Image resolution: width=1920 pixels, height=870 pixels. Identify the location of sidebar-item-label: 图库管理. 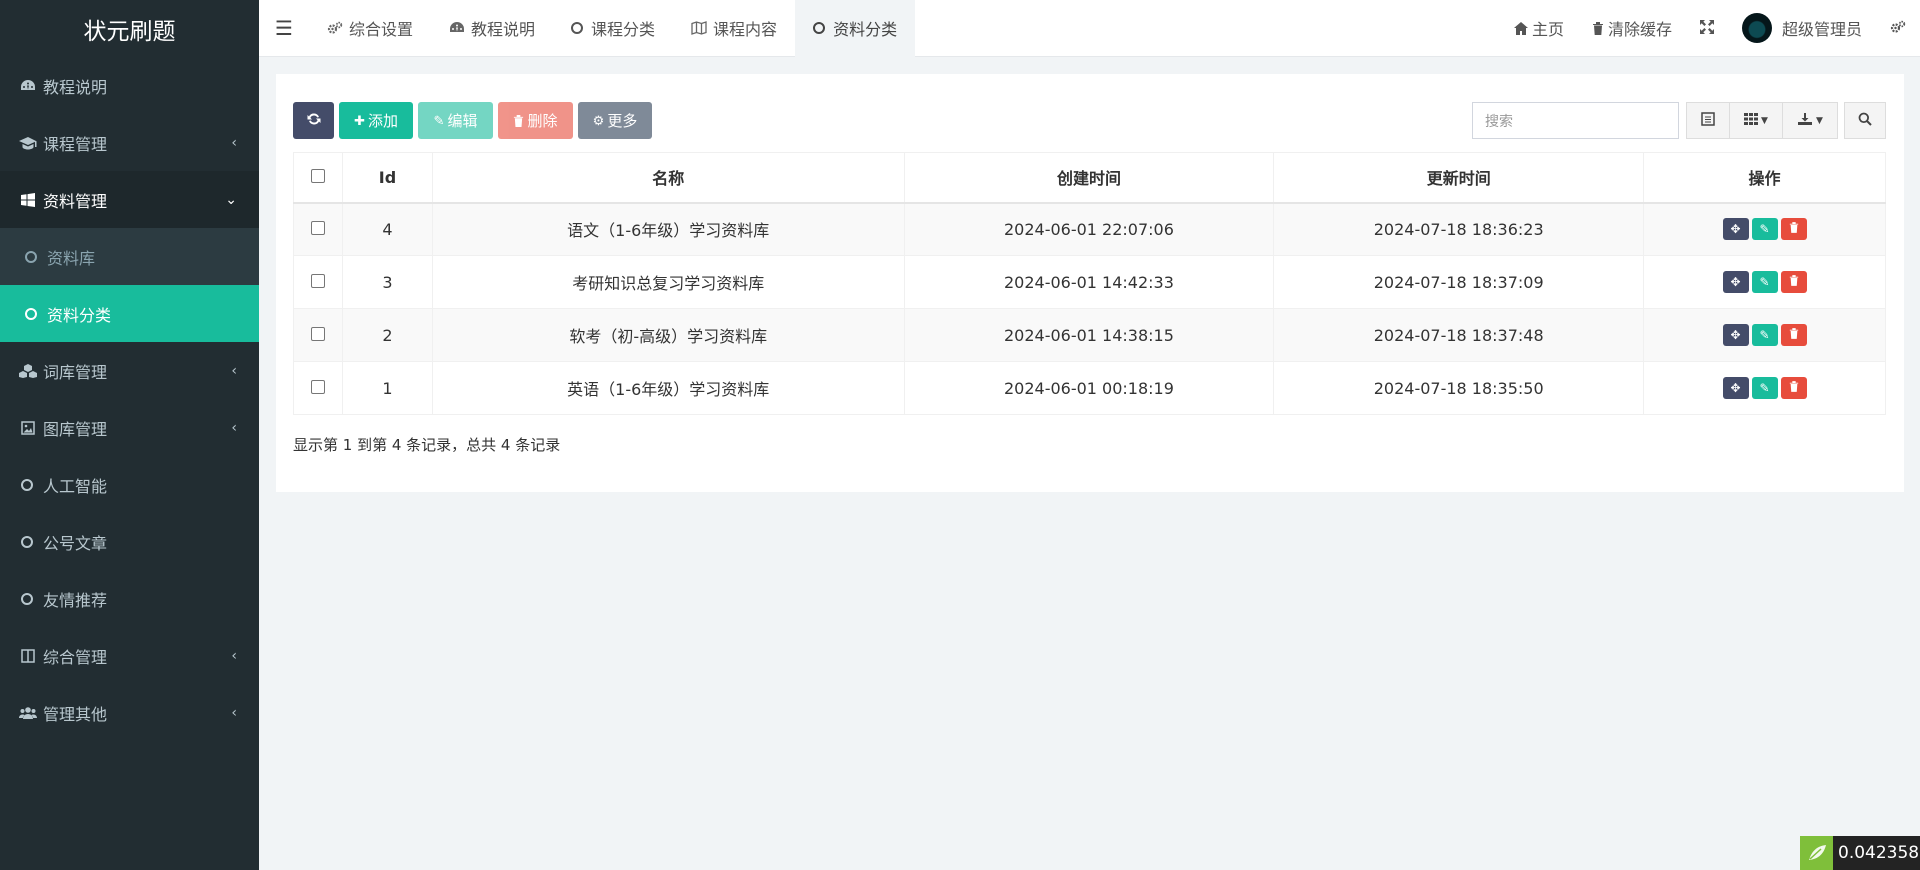
(75, 429).